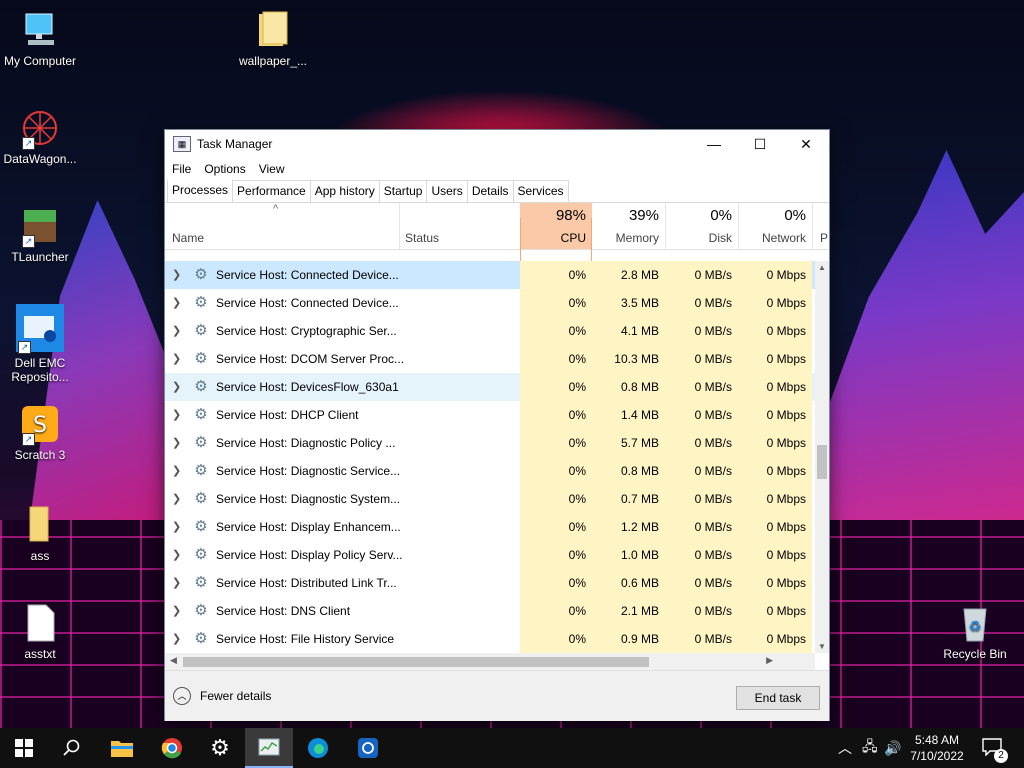 The width and height of the screenshot is (1024, 768). What do you see at coordinates (40, 235) in the screenshot?
I see `desktop-icon-tlauncher: ↗ TLauncher` at bounding box center [40, 235].